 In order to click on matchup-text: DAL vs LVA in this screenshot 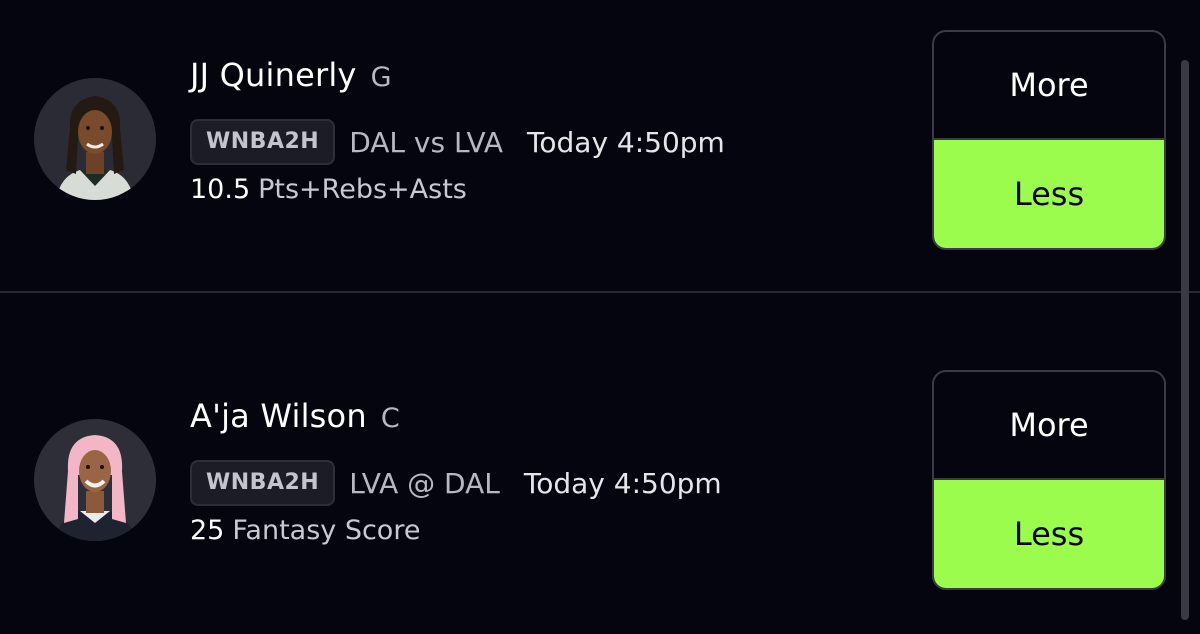, I will do `click(426, 142)`.